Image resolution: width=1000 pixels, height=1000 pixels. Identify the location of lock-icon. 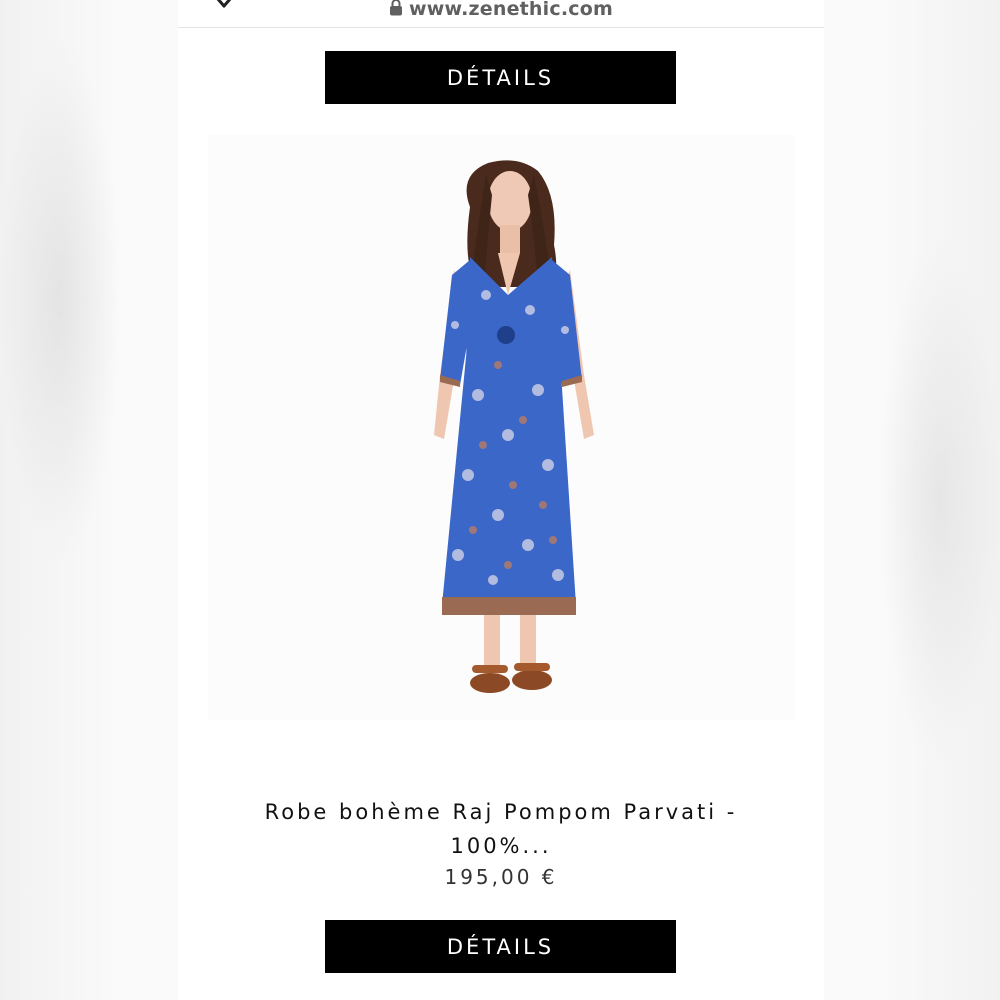
(396, 10).